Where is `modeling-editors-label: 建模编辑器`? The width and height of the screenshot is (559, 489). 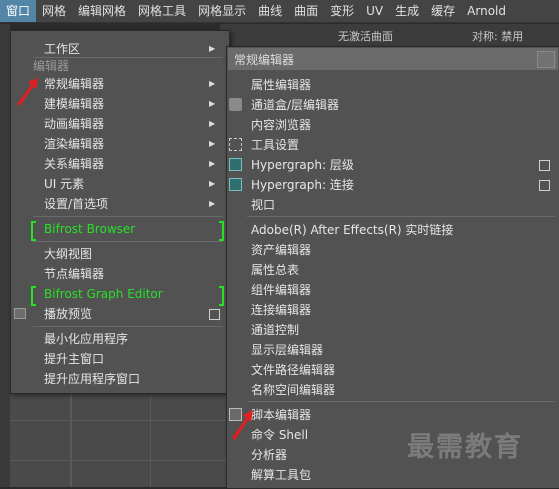
modeling-editors-label: 建模编辑器 is located at coordinates (74, 104).